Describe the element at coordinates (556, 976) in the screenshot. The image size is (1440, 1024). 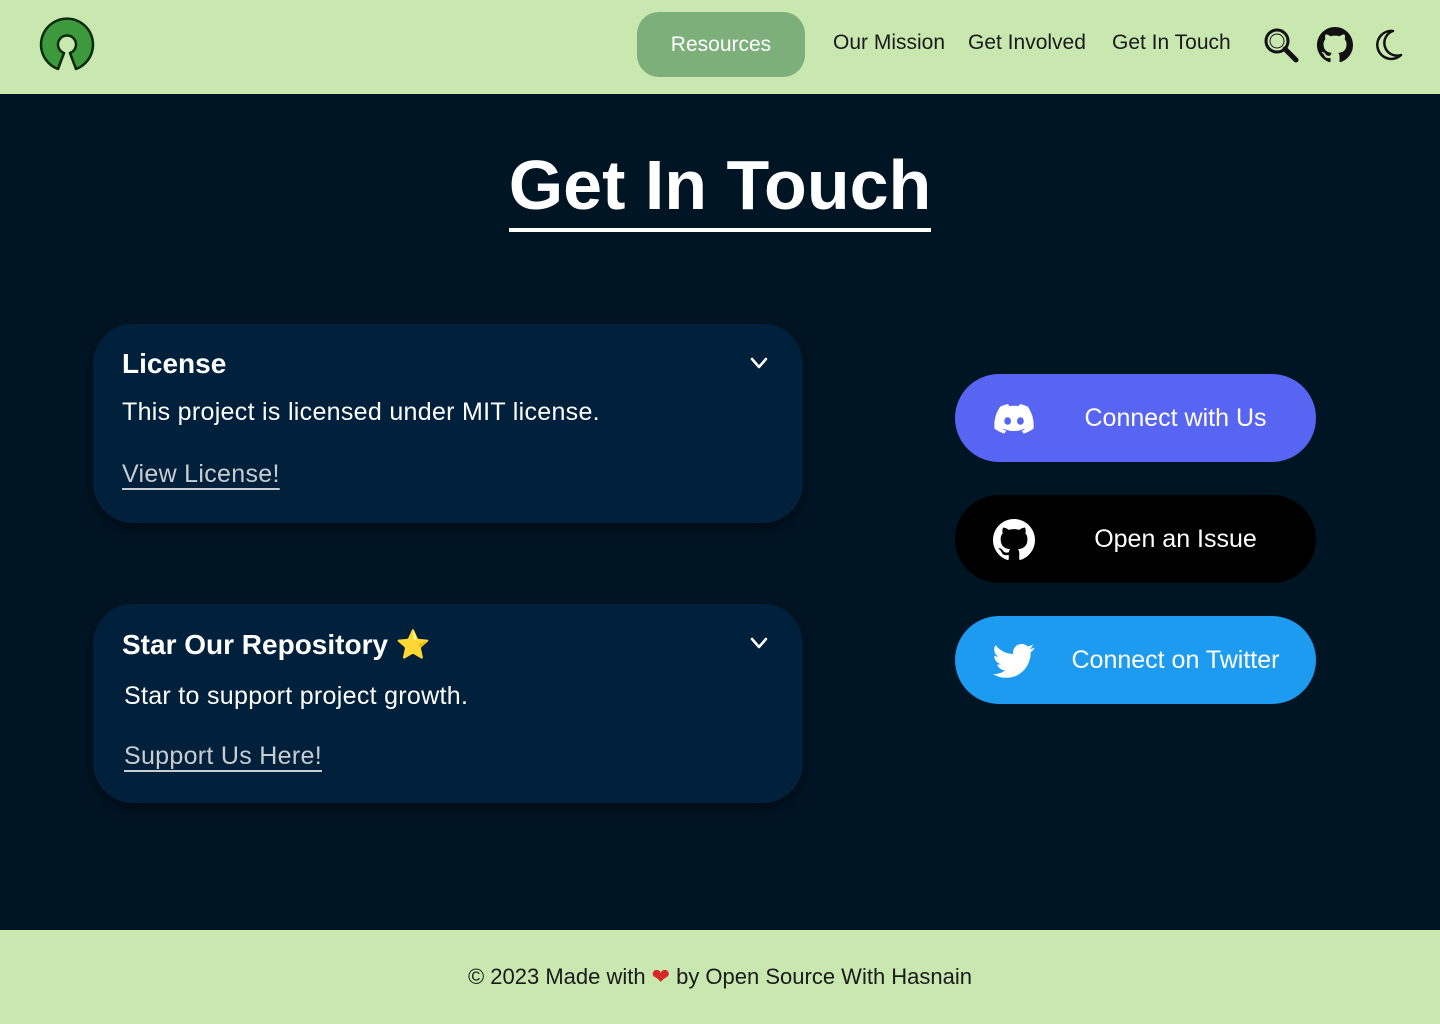
I see `footer-prefix: © 2023 Made with` at that location.